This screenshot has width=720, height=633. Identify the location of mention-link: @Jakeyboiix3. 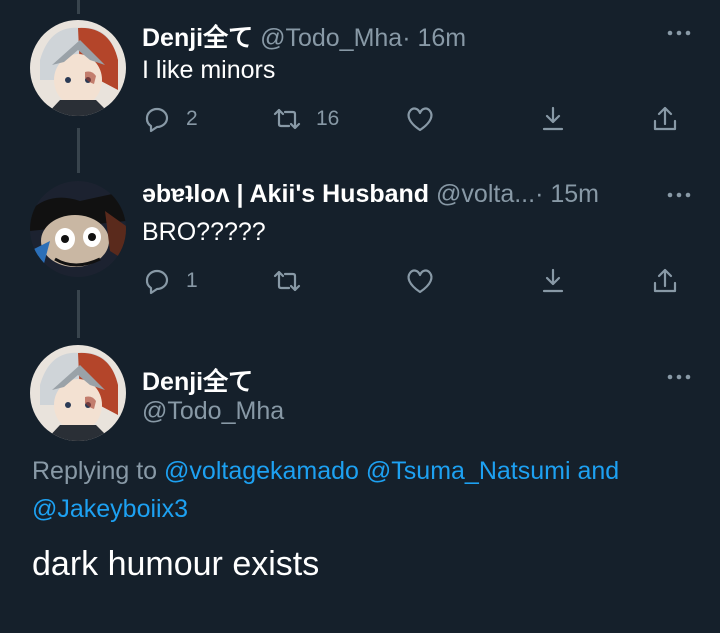
(110, 509).